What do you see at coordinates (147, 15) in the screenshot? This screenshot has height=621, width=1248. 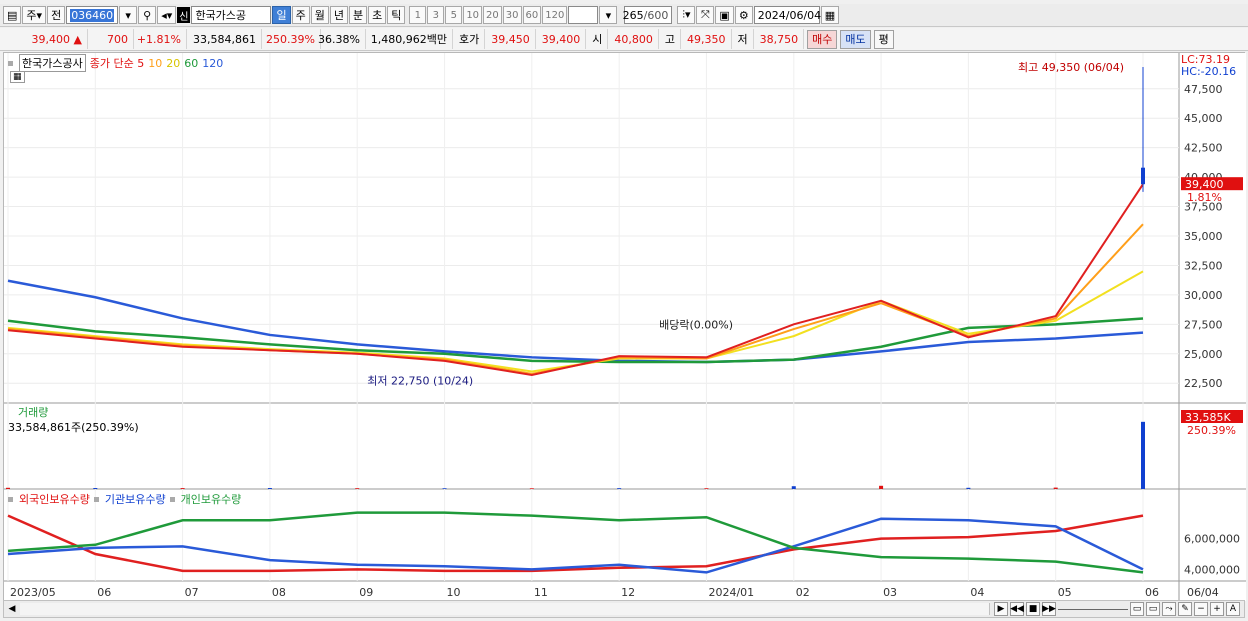 I see `search-icon: ⚲` at bounding box center [147, 15].